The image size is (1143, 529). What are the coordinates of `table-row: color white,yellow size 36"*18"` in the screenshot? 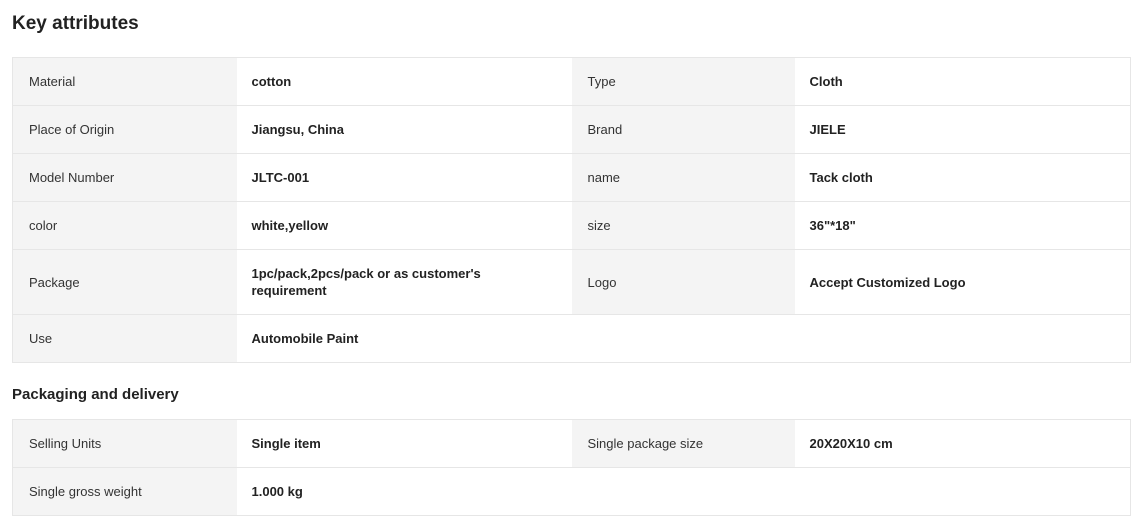 It's located at (571, 225).